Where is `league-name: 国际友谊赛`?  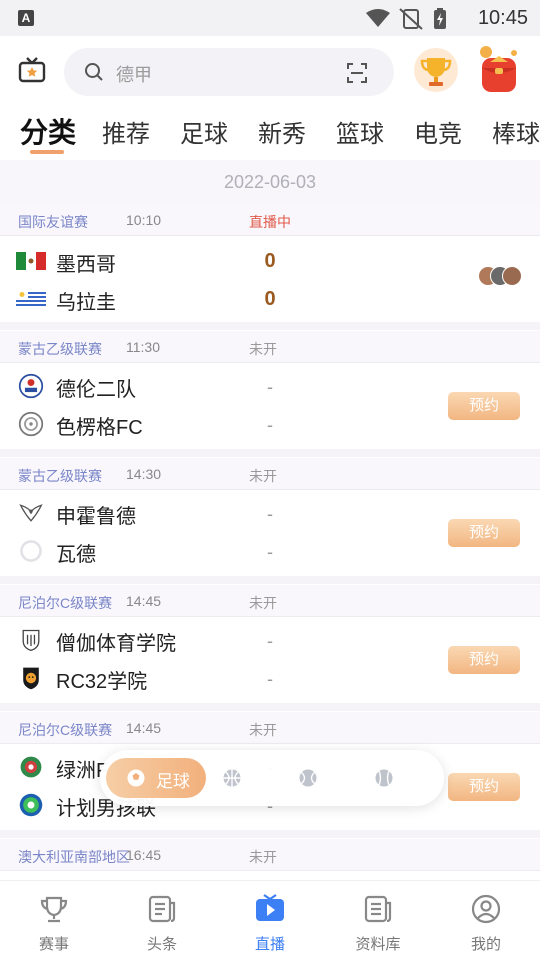 league-name: 国际友谊赛 is located at coordinates (53, 222).